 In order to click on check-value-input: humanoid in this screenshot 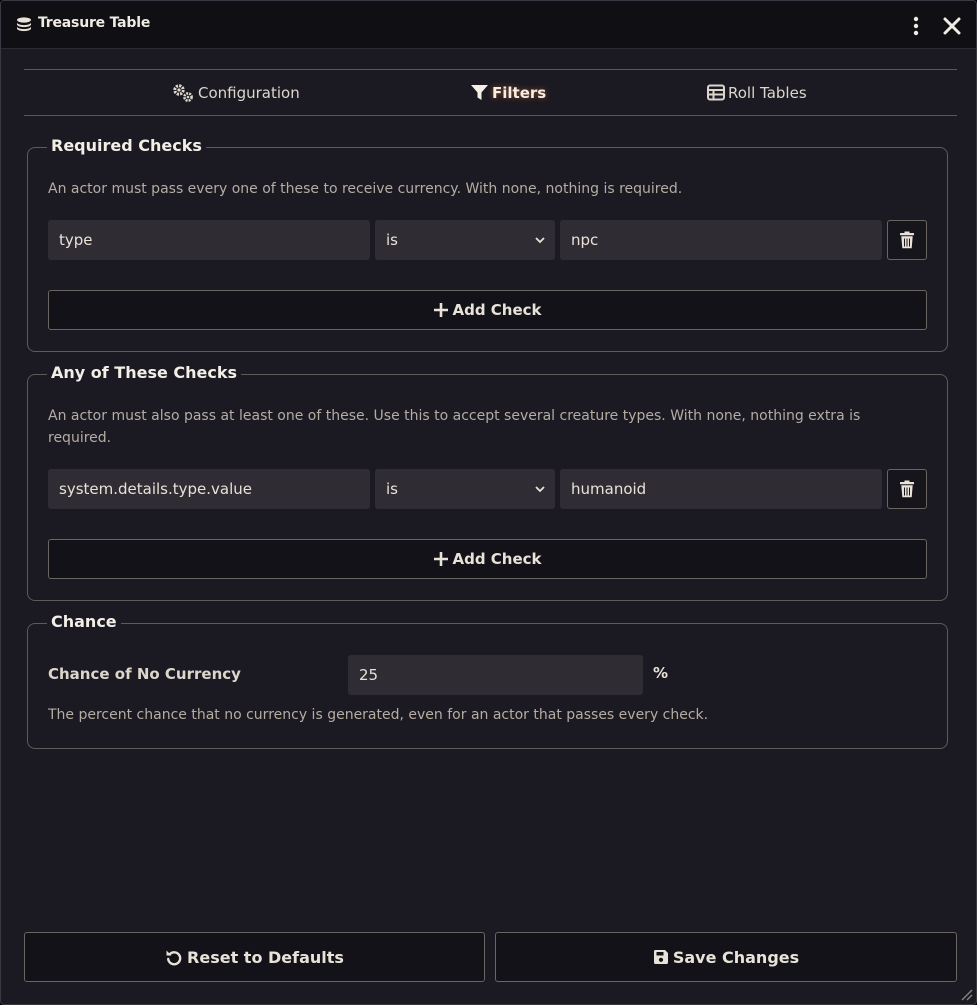, I will do `click(721, 489)`.